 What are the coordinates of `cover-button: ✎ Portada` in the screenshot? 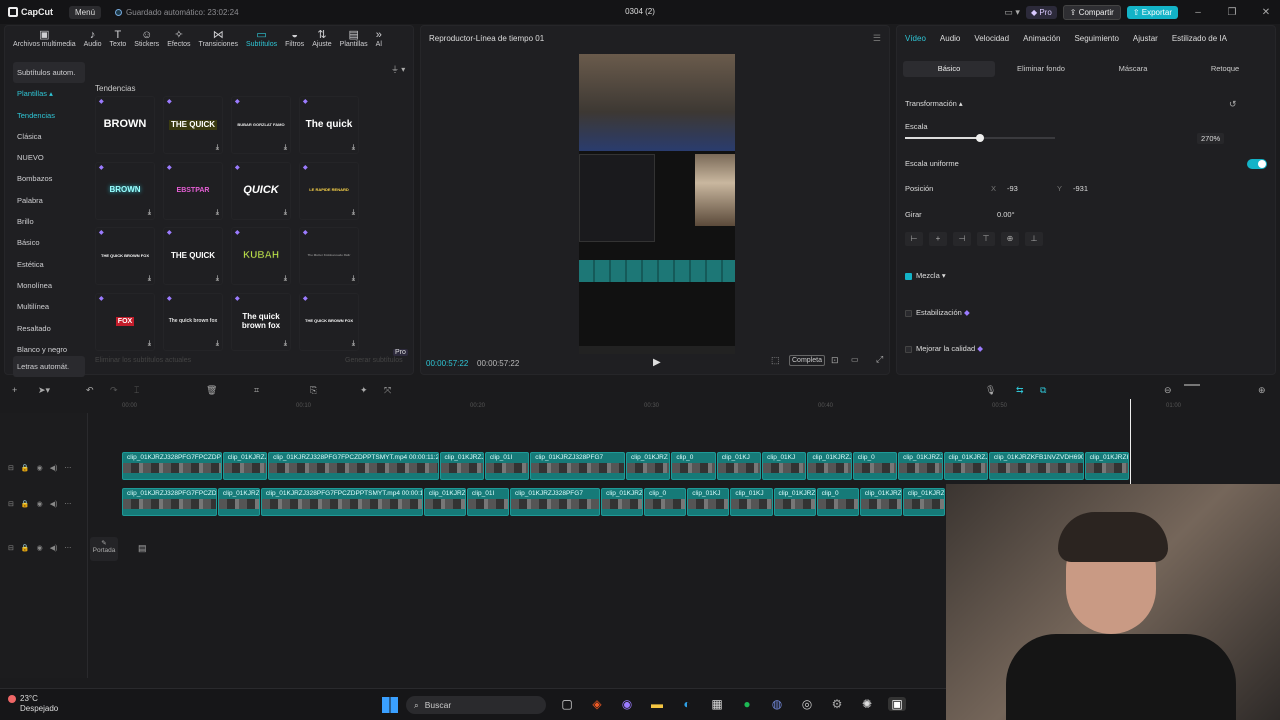 It's located at (104, 549).